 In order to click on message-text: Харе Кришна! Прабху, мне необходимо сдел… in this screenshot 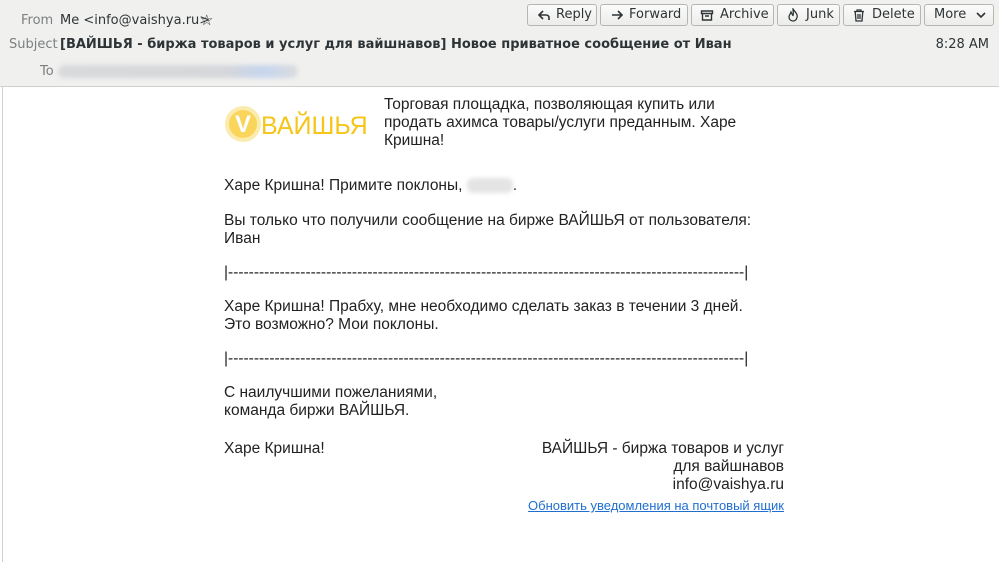, I will do `click(483, 315)`.